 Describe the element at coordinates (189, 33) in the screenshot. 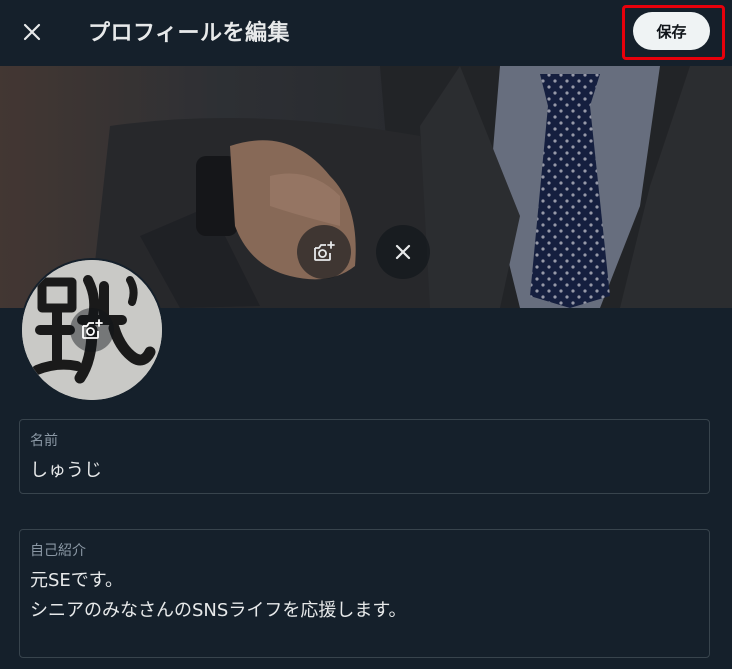

I see `page-title: プロフィールを編集` at that location.